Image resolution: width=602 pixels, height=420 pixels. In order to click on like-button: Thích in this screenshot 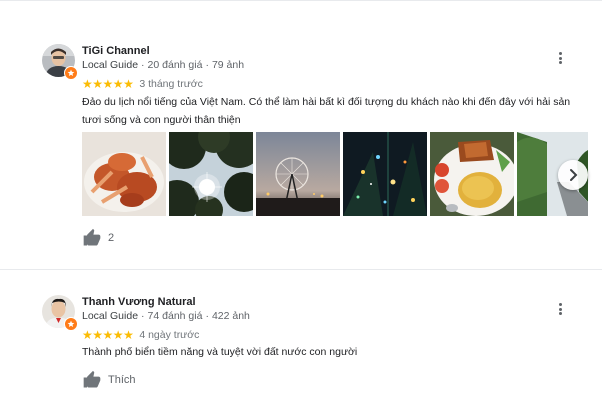, I will do `click(109, 380)`.